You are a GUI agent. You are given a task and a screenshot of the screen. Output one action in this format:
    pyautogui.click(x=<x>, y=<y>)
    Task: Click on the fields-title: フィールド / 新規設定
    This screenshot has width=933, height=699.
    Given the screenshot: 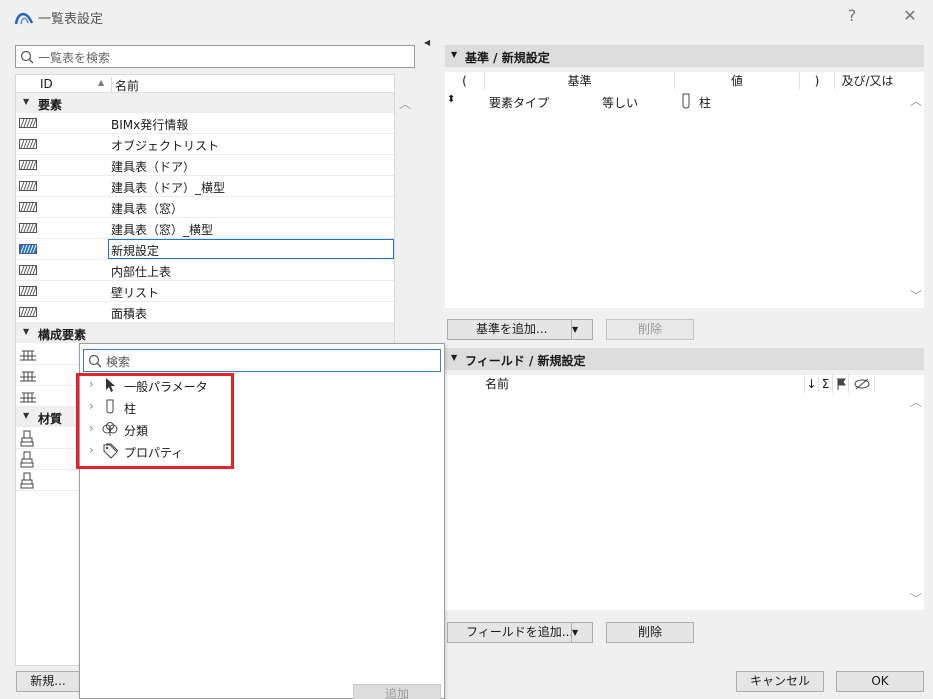 What is the action you would take?
    pyautogui.click(x=525, y=361)
    